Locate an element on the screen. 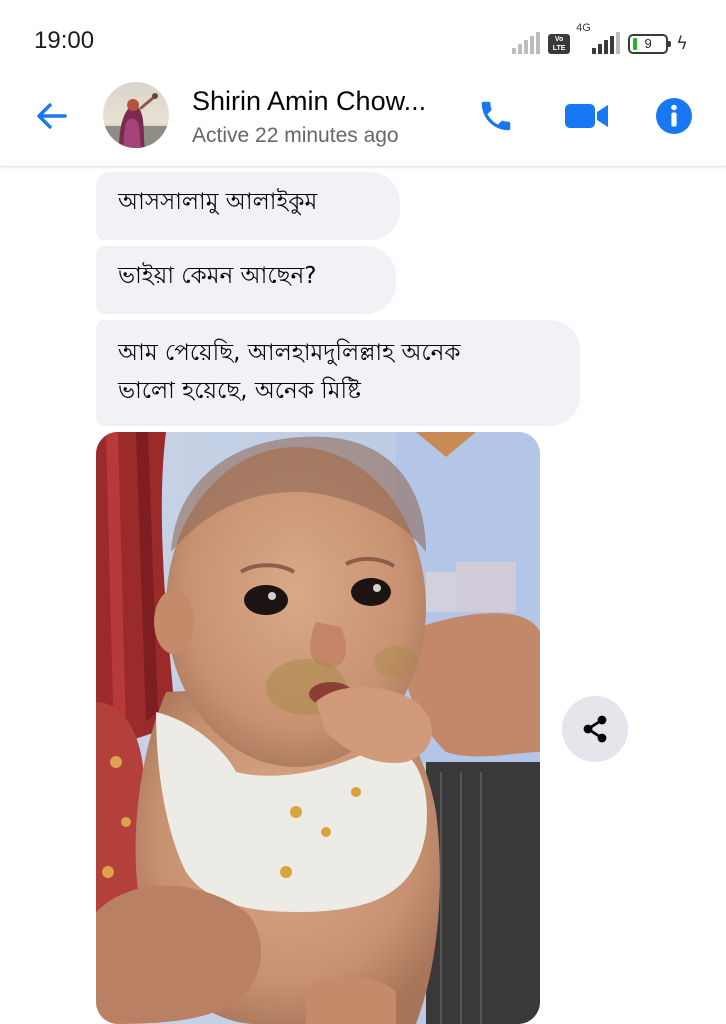  arrow-left-icon is located at coordinates (52, 116).